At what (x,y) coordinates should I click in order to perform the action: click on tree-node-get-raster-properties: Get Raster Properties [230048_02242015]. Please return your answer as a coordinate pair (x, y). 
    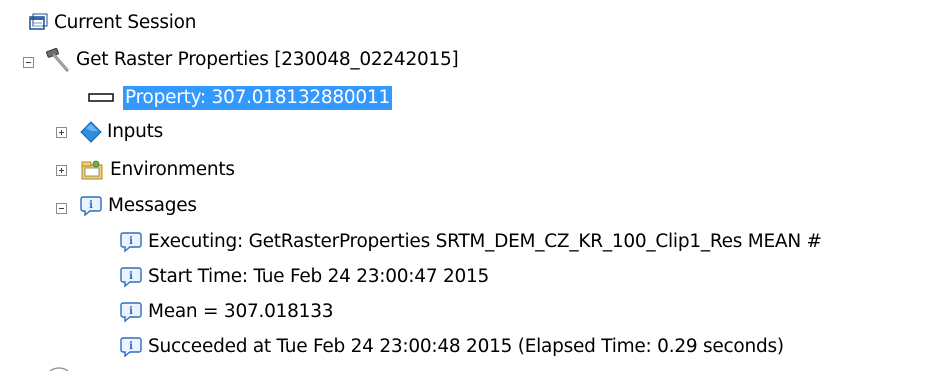
    Looking at the image, I should click on (252, 60).